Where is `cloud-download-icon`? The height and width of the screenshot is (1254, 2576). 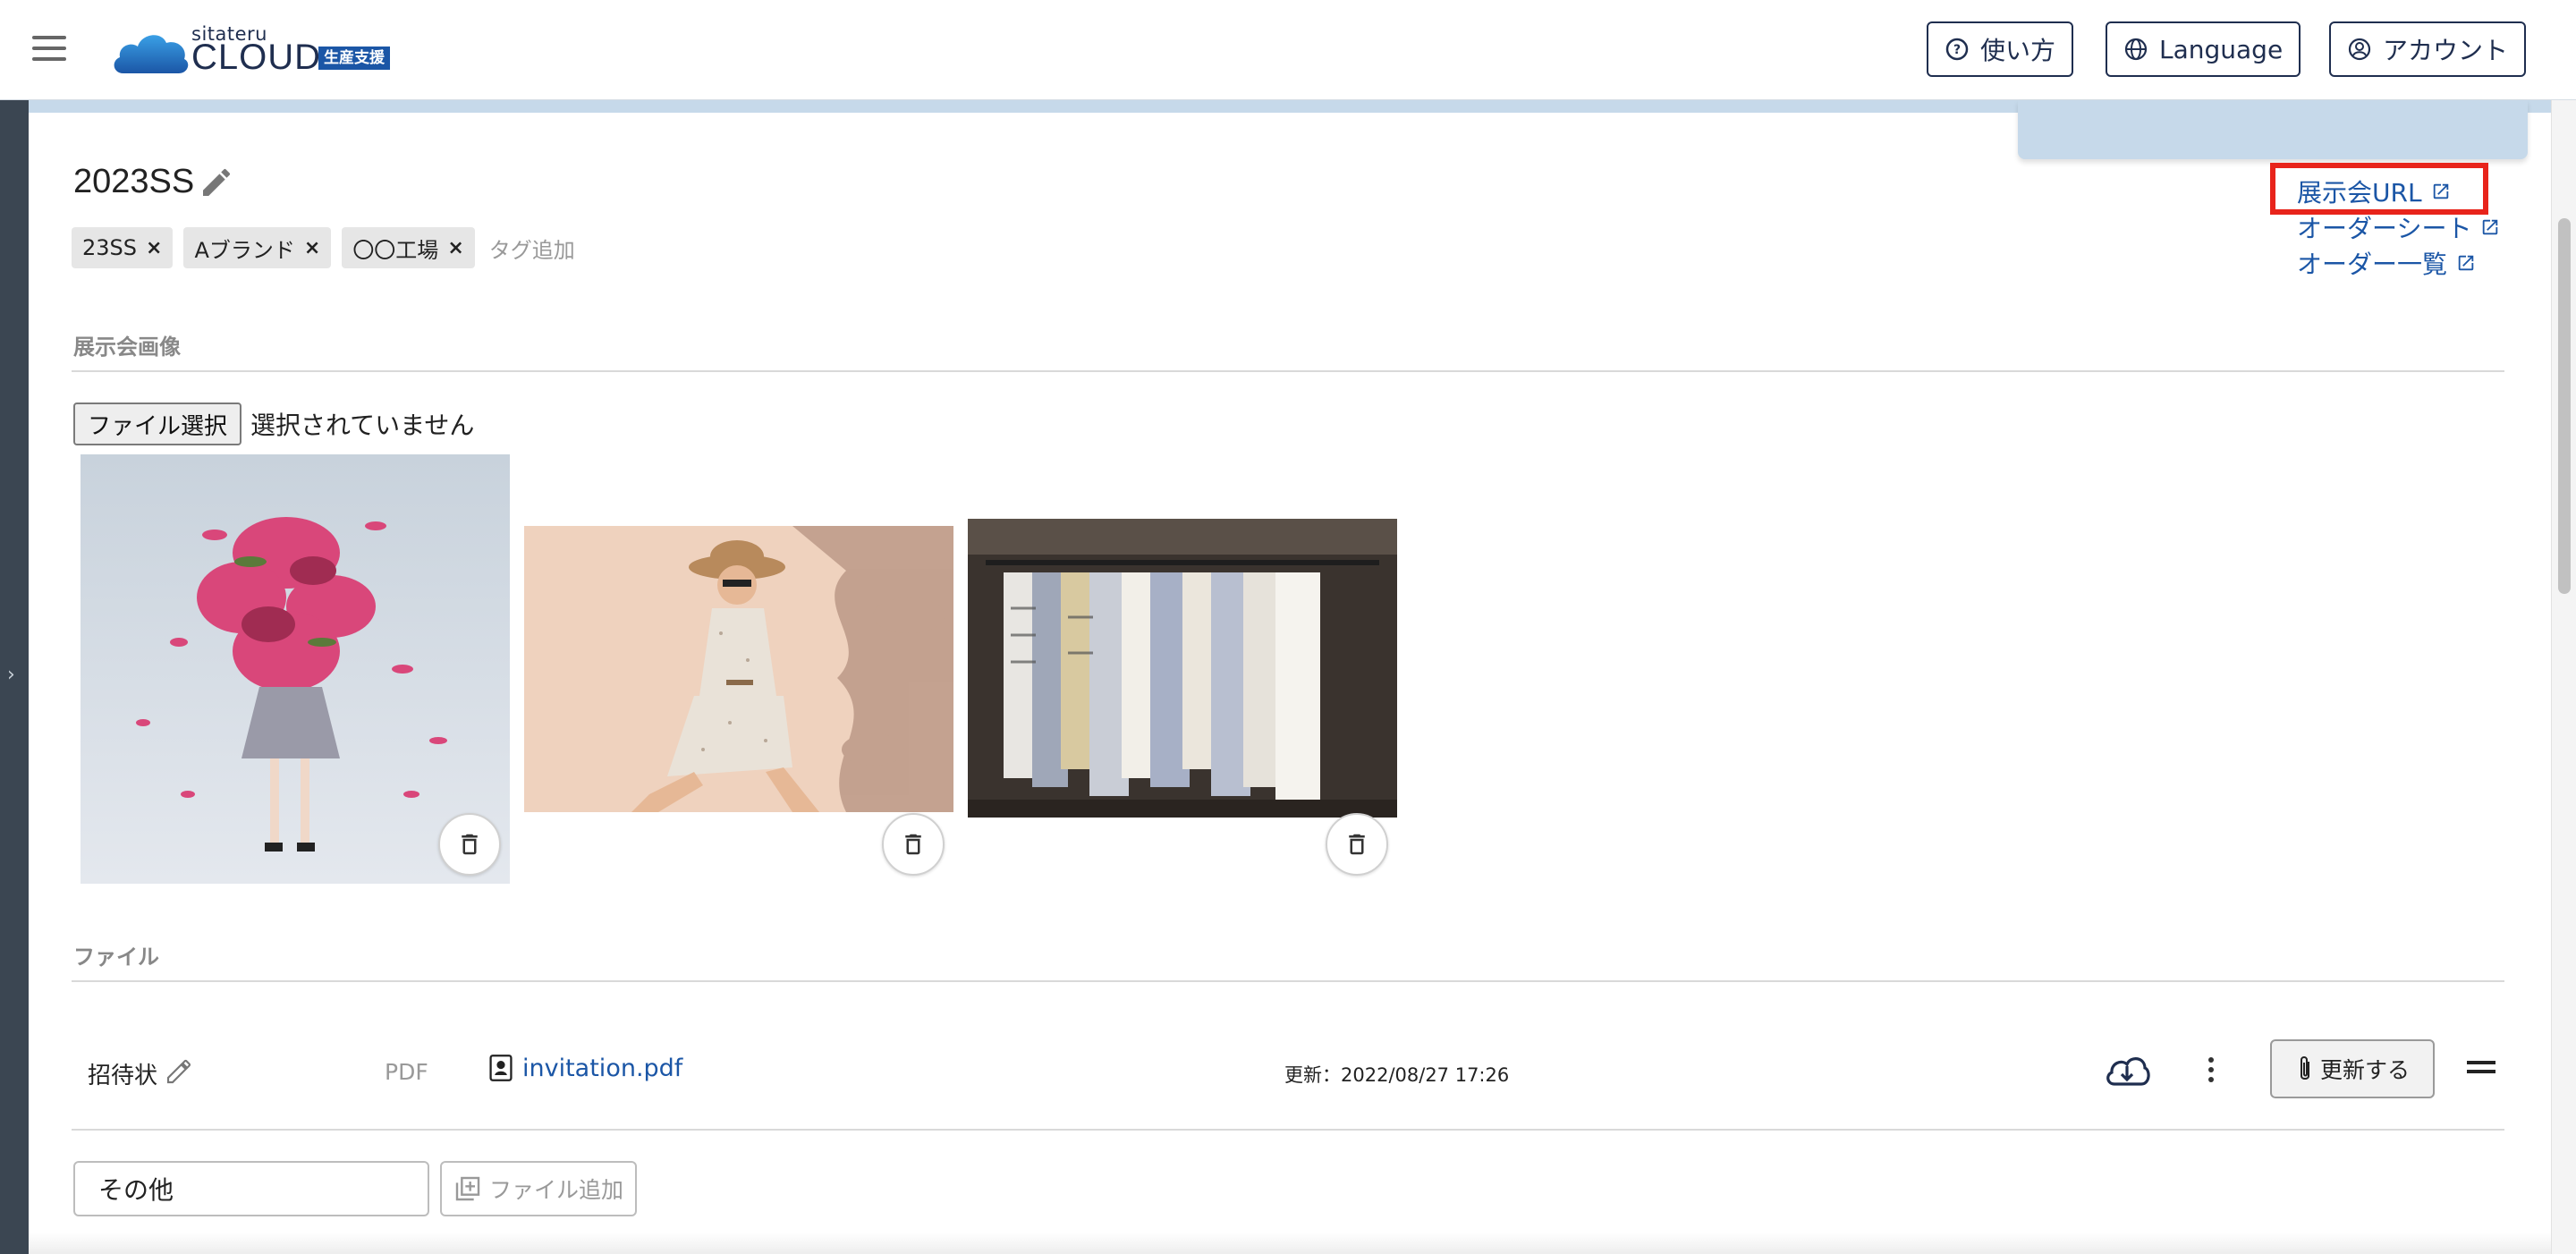
cloud-download-icon is located at coordinates (2127, 1072).